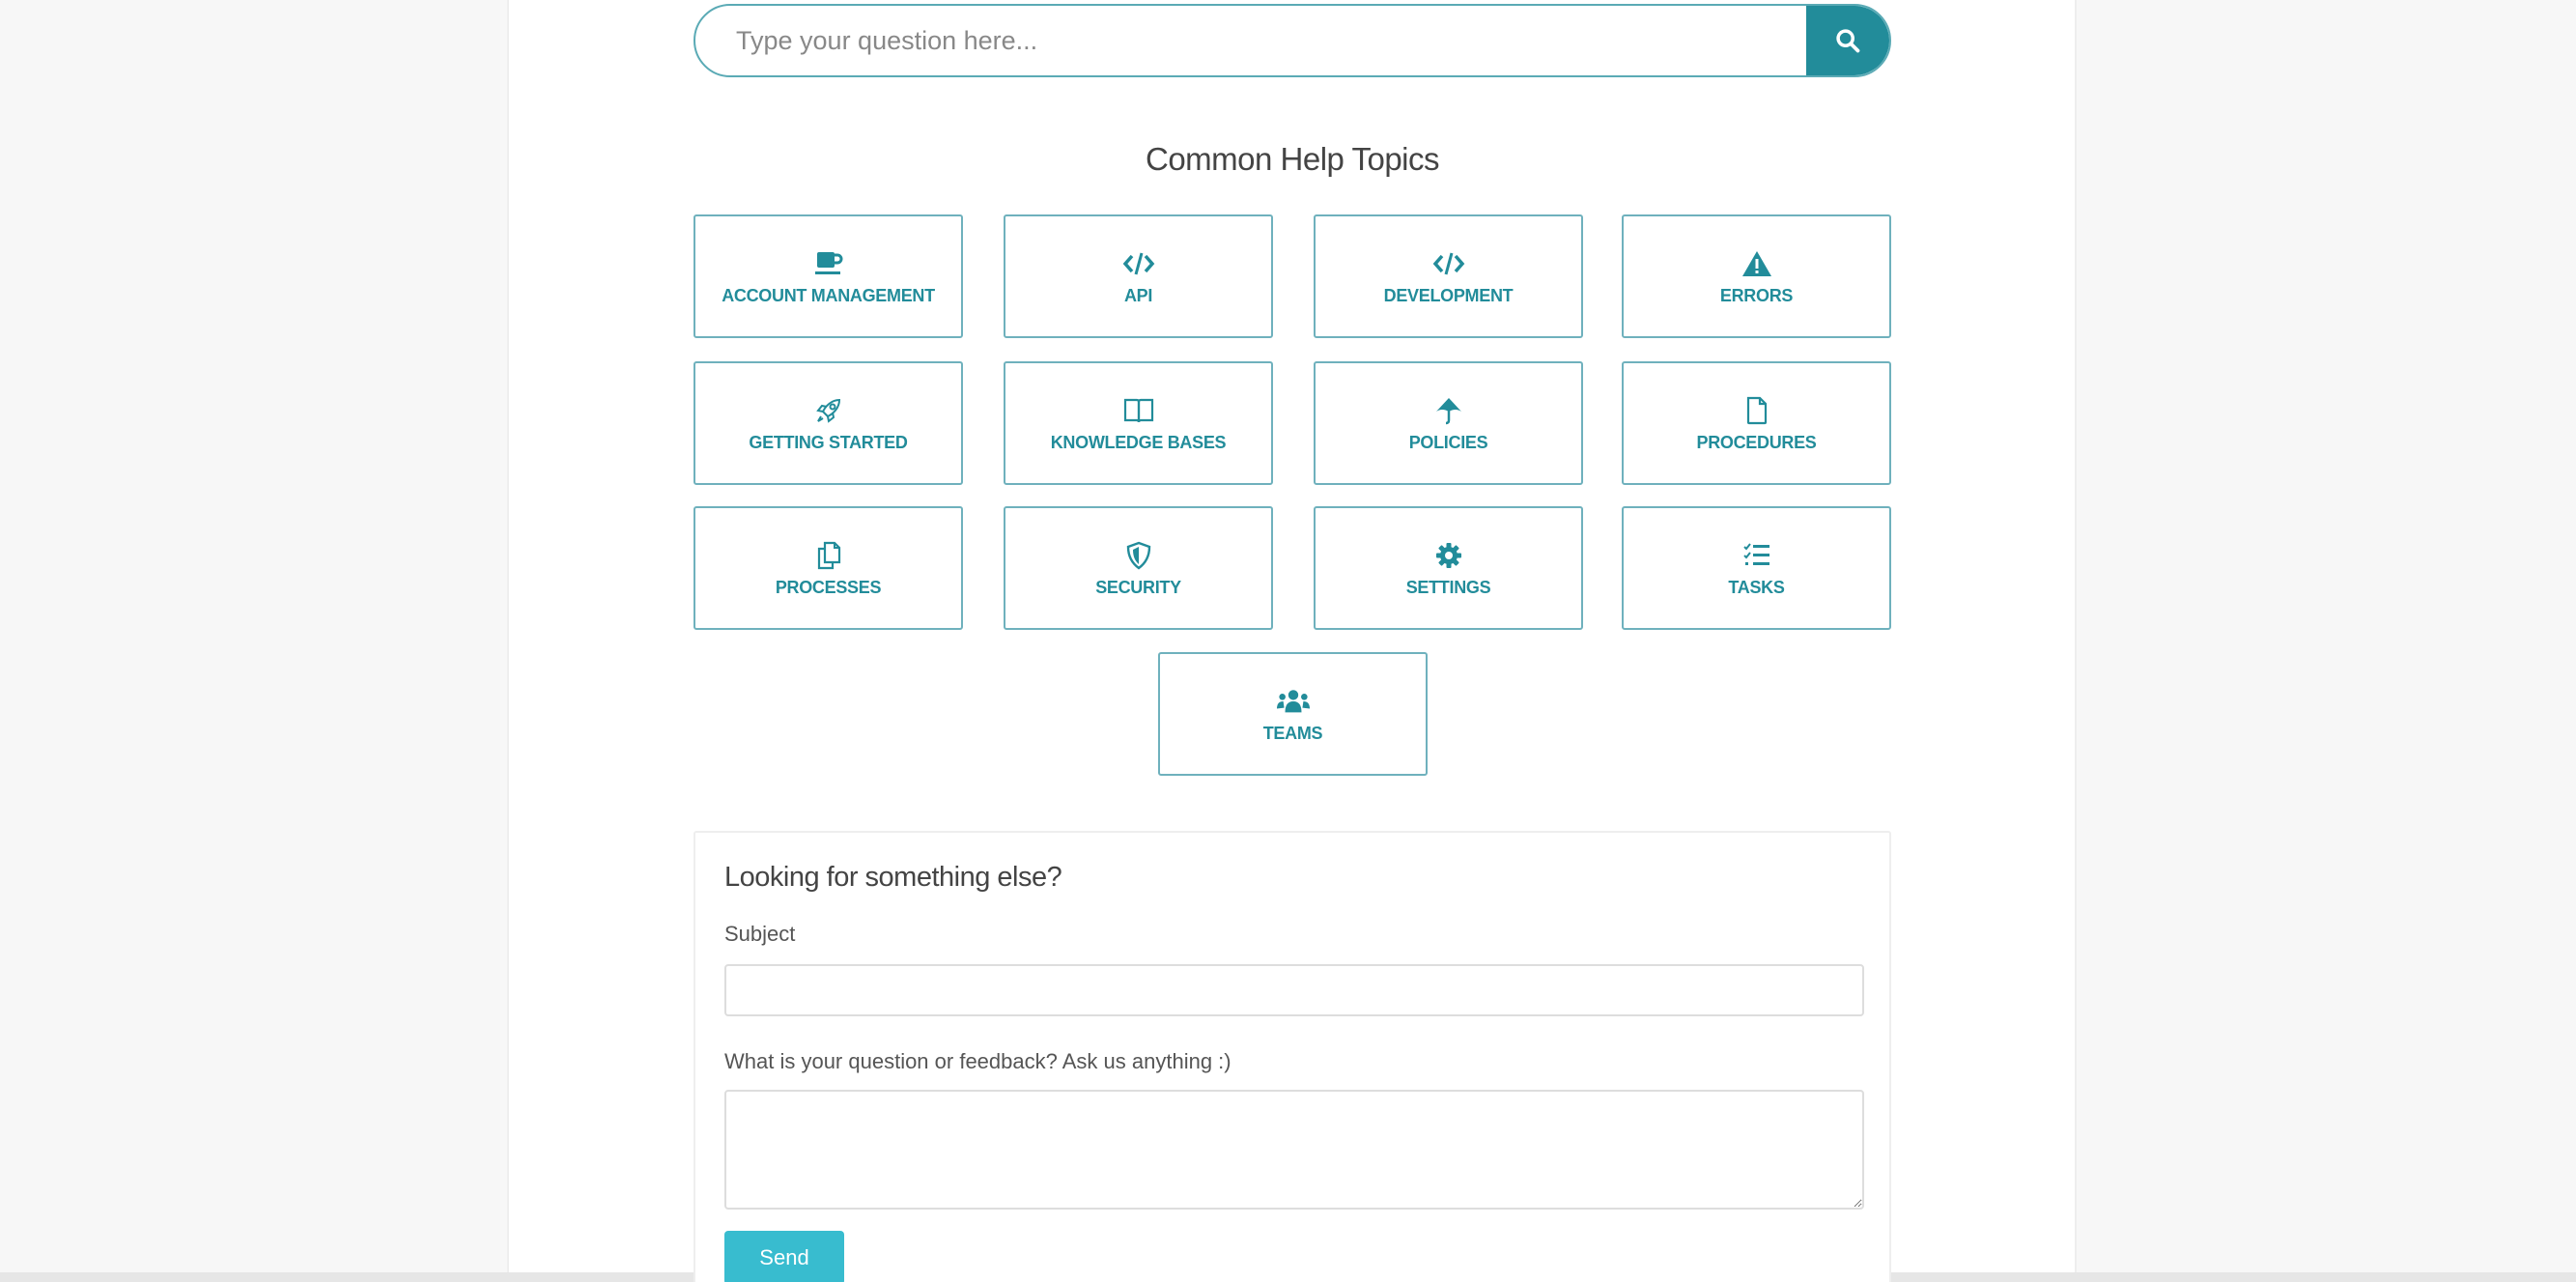 Image resolution: width=2576 pixels, height=1282 pixels. What do you see at coordinates (1292, 159) in the screenshot?
I see `topics-heading: Common Help Topics` at bounding box center [1292, 159].